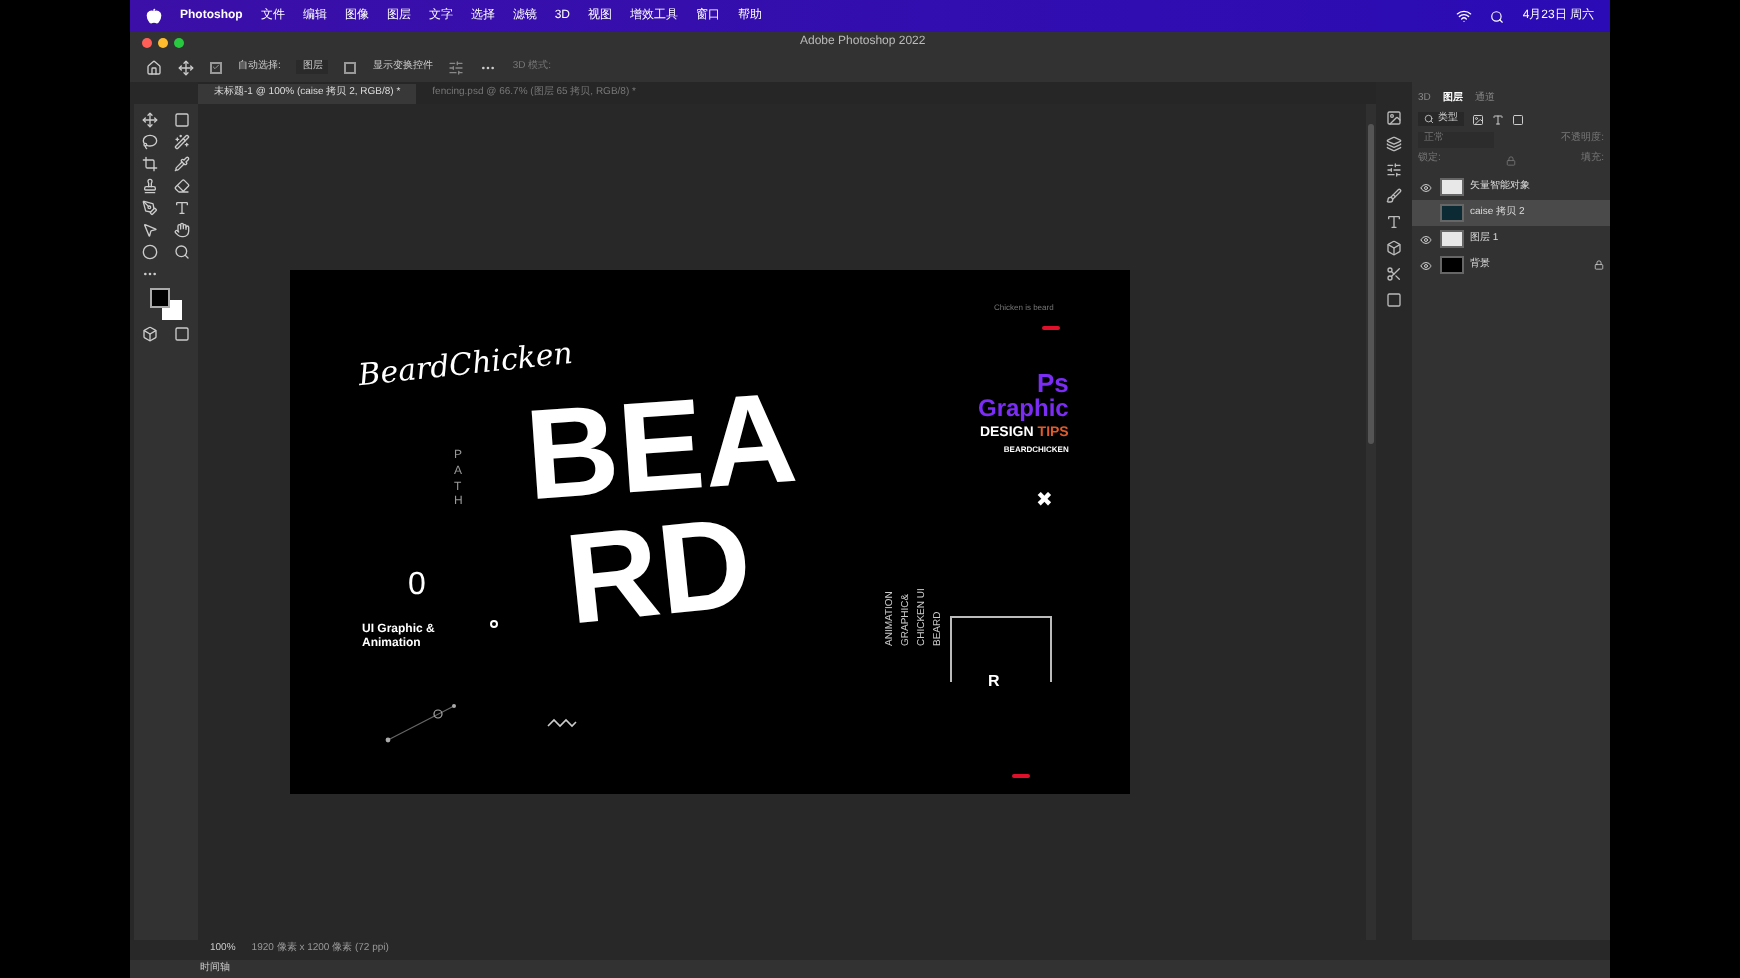  I want to click on home-icon, so click(154, 67).